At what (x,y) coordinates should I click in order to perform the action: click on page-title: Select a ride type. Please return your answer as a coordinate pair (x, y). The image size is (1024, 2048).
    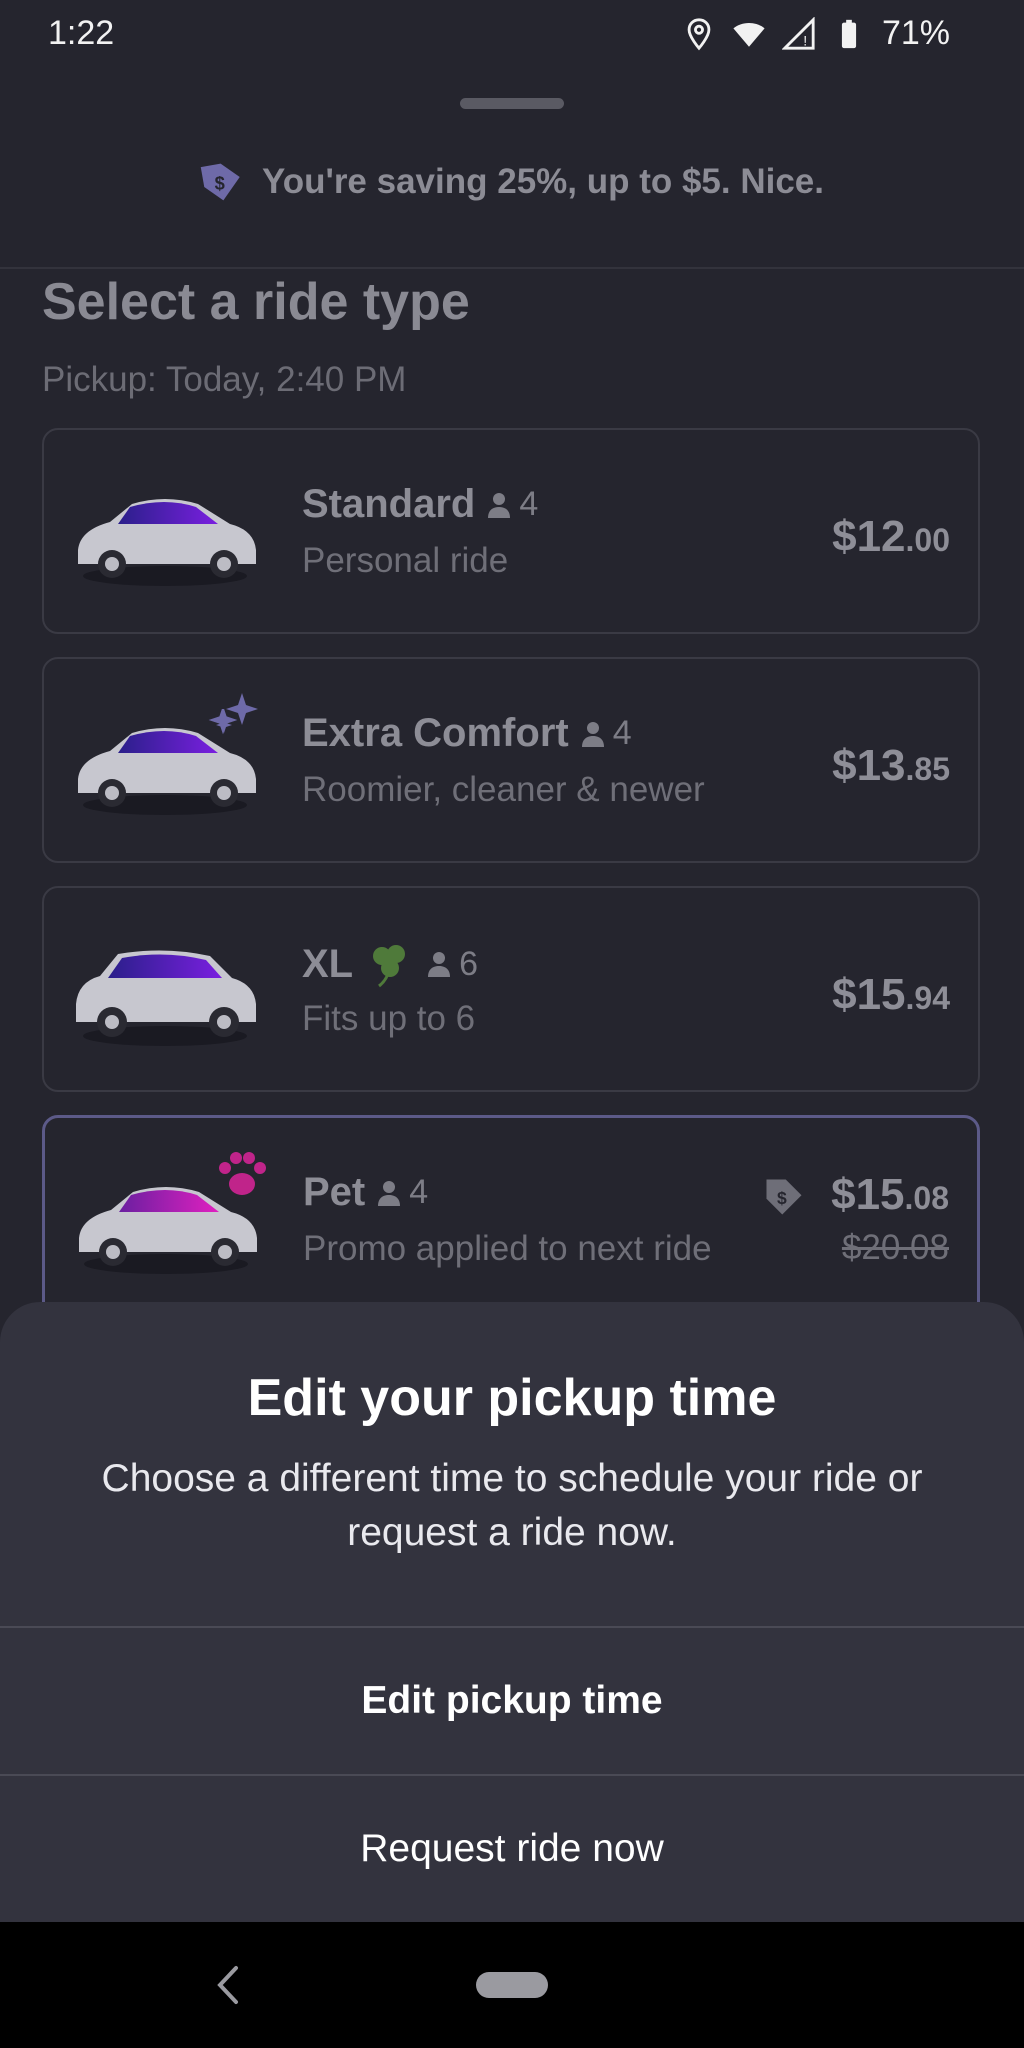
    Looking at the image, I should click on (256, 302).